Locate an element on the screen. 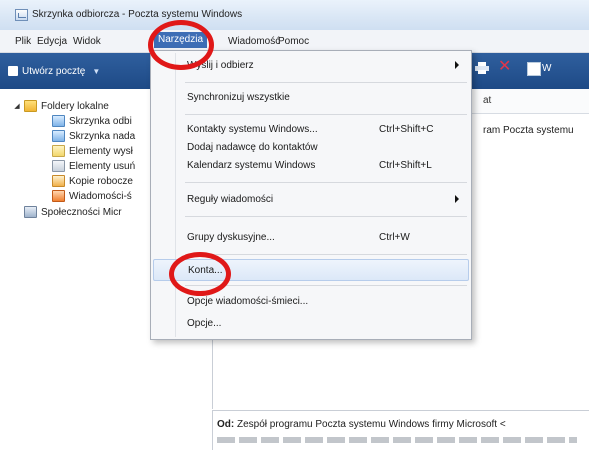 This screenshot has height=450, width=589. annotation-circle-tools-menu is located at coordinates (181, 45).